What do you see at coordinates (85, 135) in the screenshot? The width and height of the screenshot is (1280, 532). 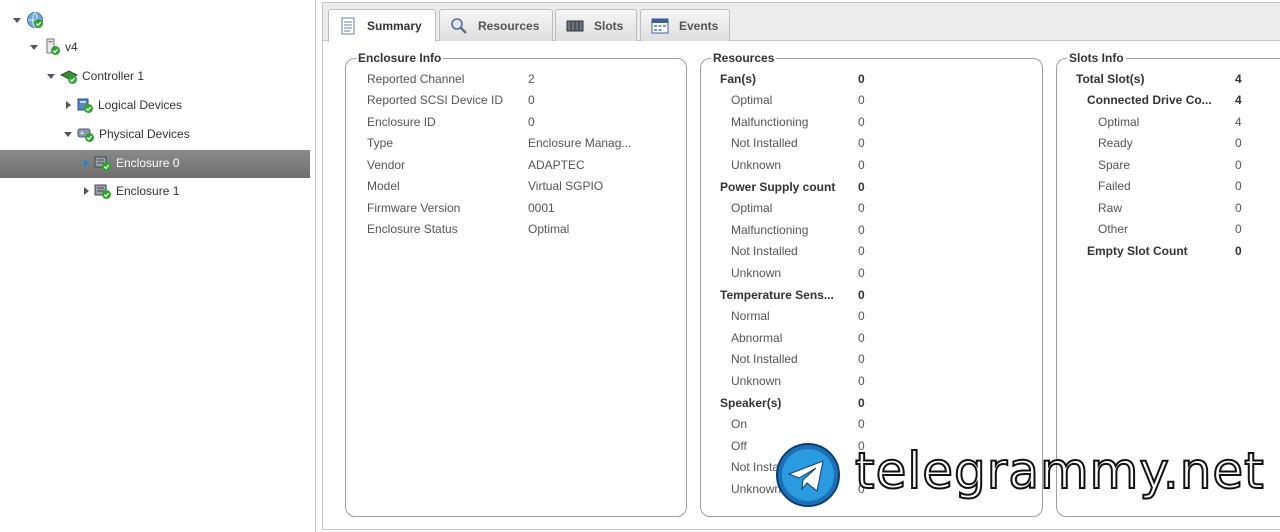 I see `physical-devices-icon` at bounding box center [85, 135].